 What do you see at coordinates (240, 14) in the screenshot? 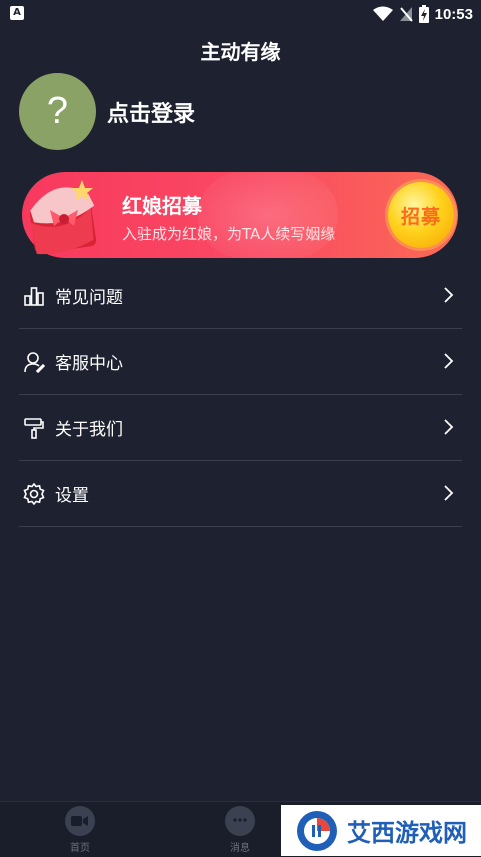
I see `status-bar: A 10:53` at bounding box center [240, 14].